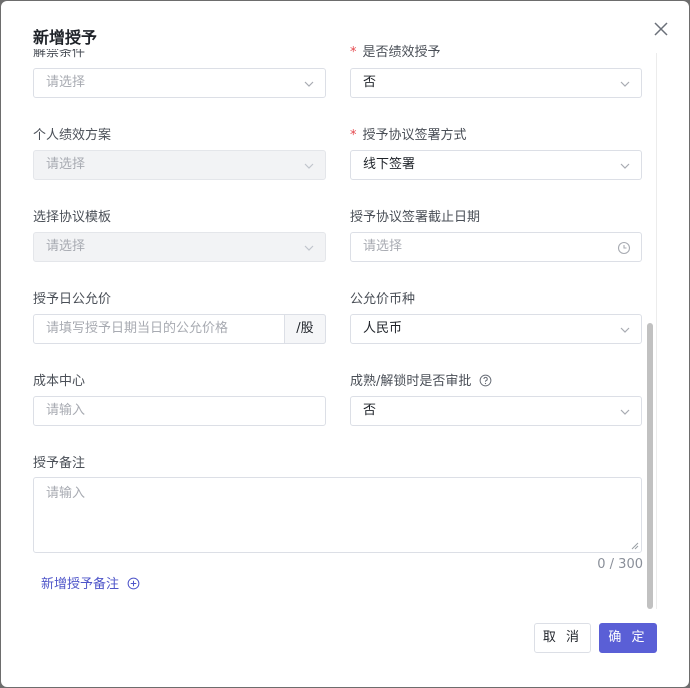  Describe the element at coordinates (496, 247) in the screenshot. I see `agreement-deadline-picker: 请选择` at that location.